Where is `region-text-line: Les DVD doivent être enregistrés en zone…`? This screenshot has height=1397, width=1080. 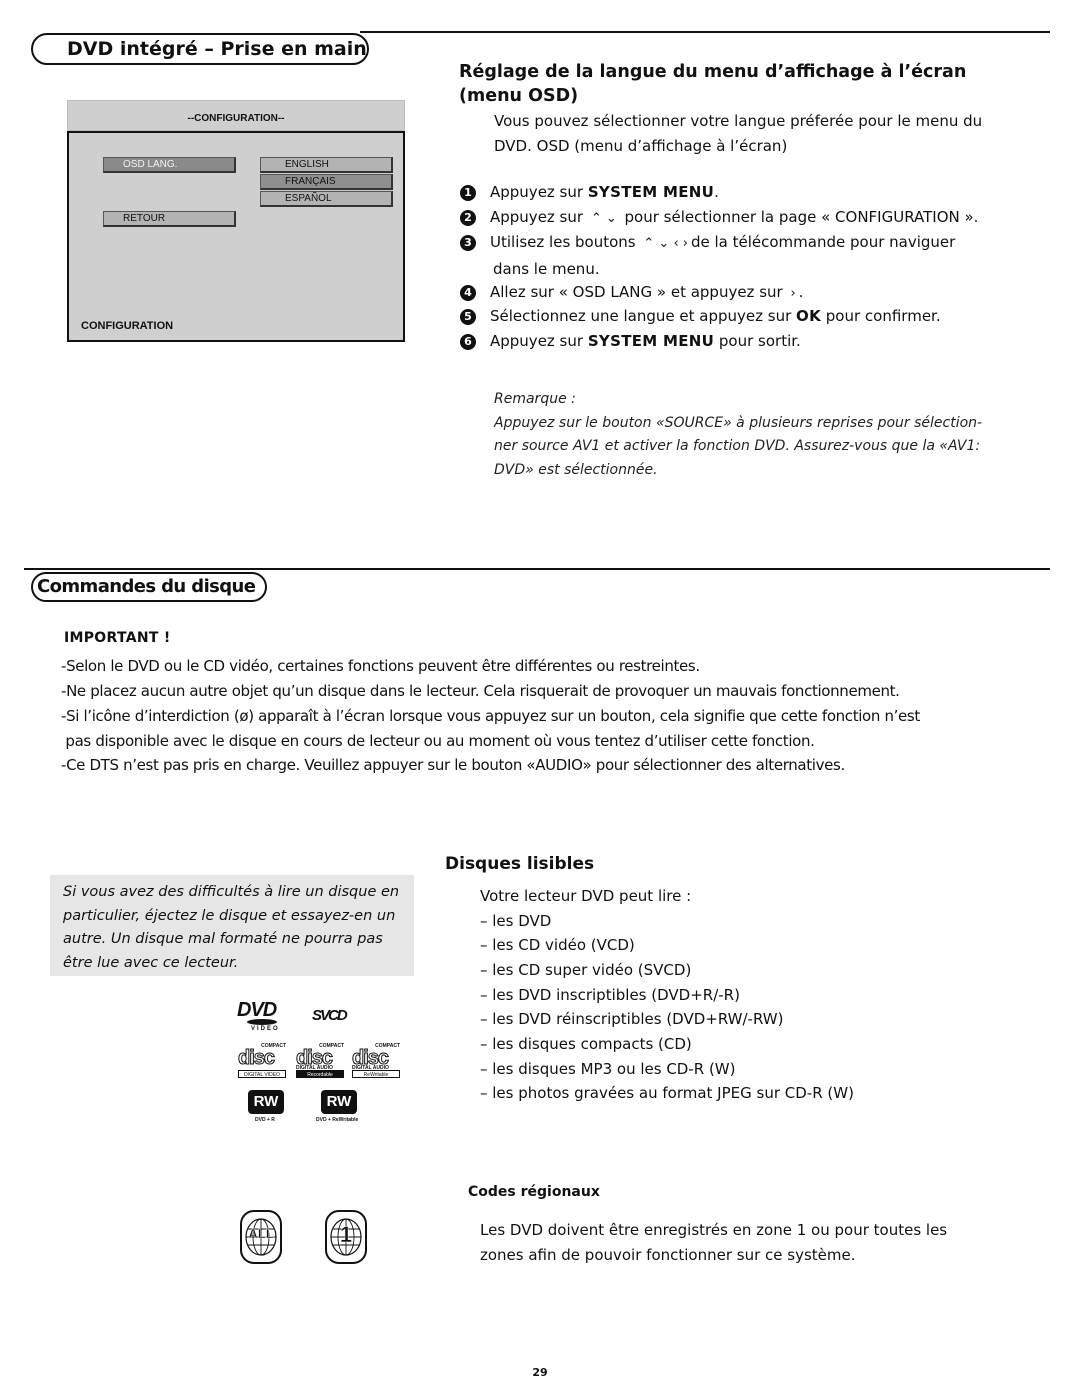 region-text-line: Les DVD doivent être enregistrés en zone… is located at coordinates (714, 1230).